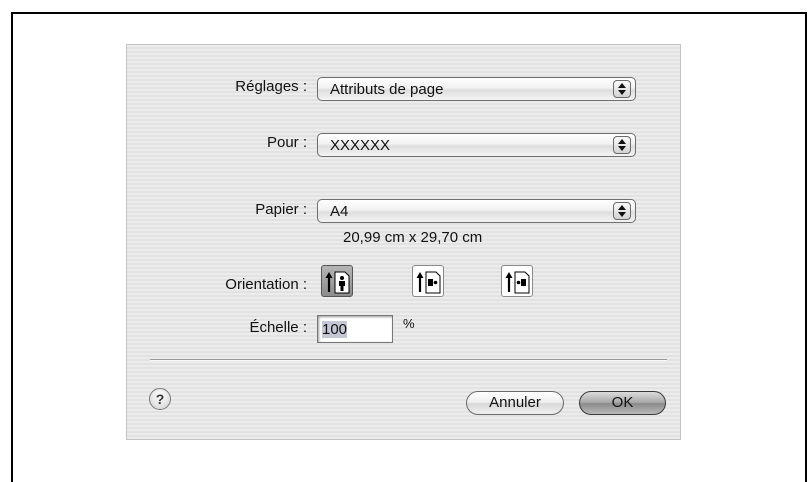 This screenshot has height=482, width=808. I want to click on paper-value: A4, so click(339, 211).